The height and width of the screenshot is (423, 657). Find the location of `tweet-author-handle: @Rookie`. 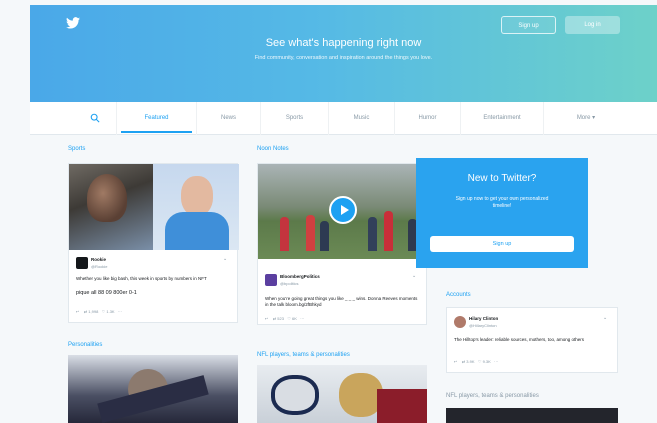

tweet-author-handle: @Rookie is located at coordinates (99, 266).